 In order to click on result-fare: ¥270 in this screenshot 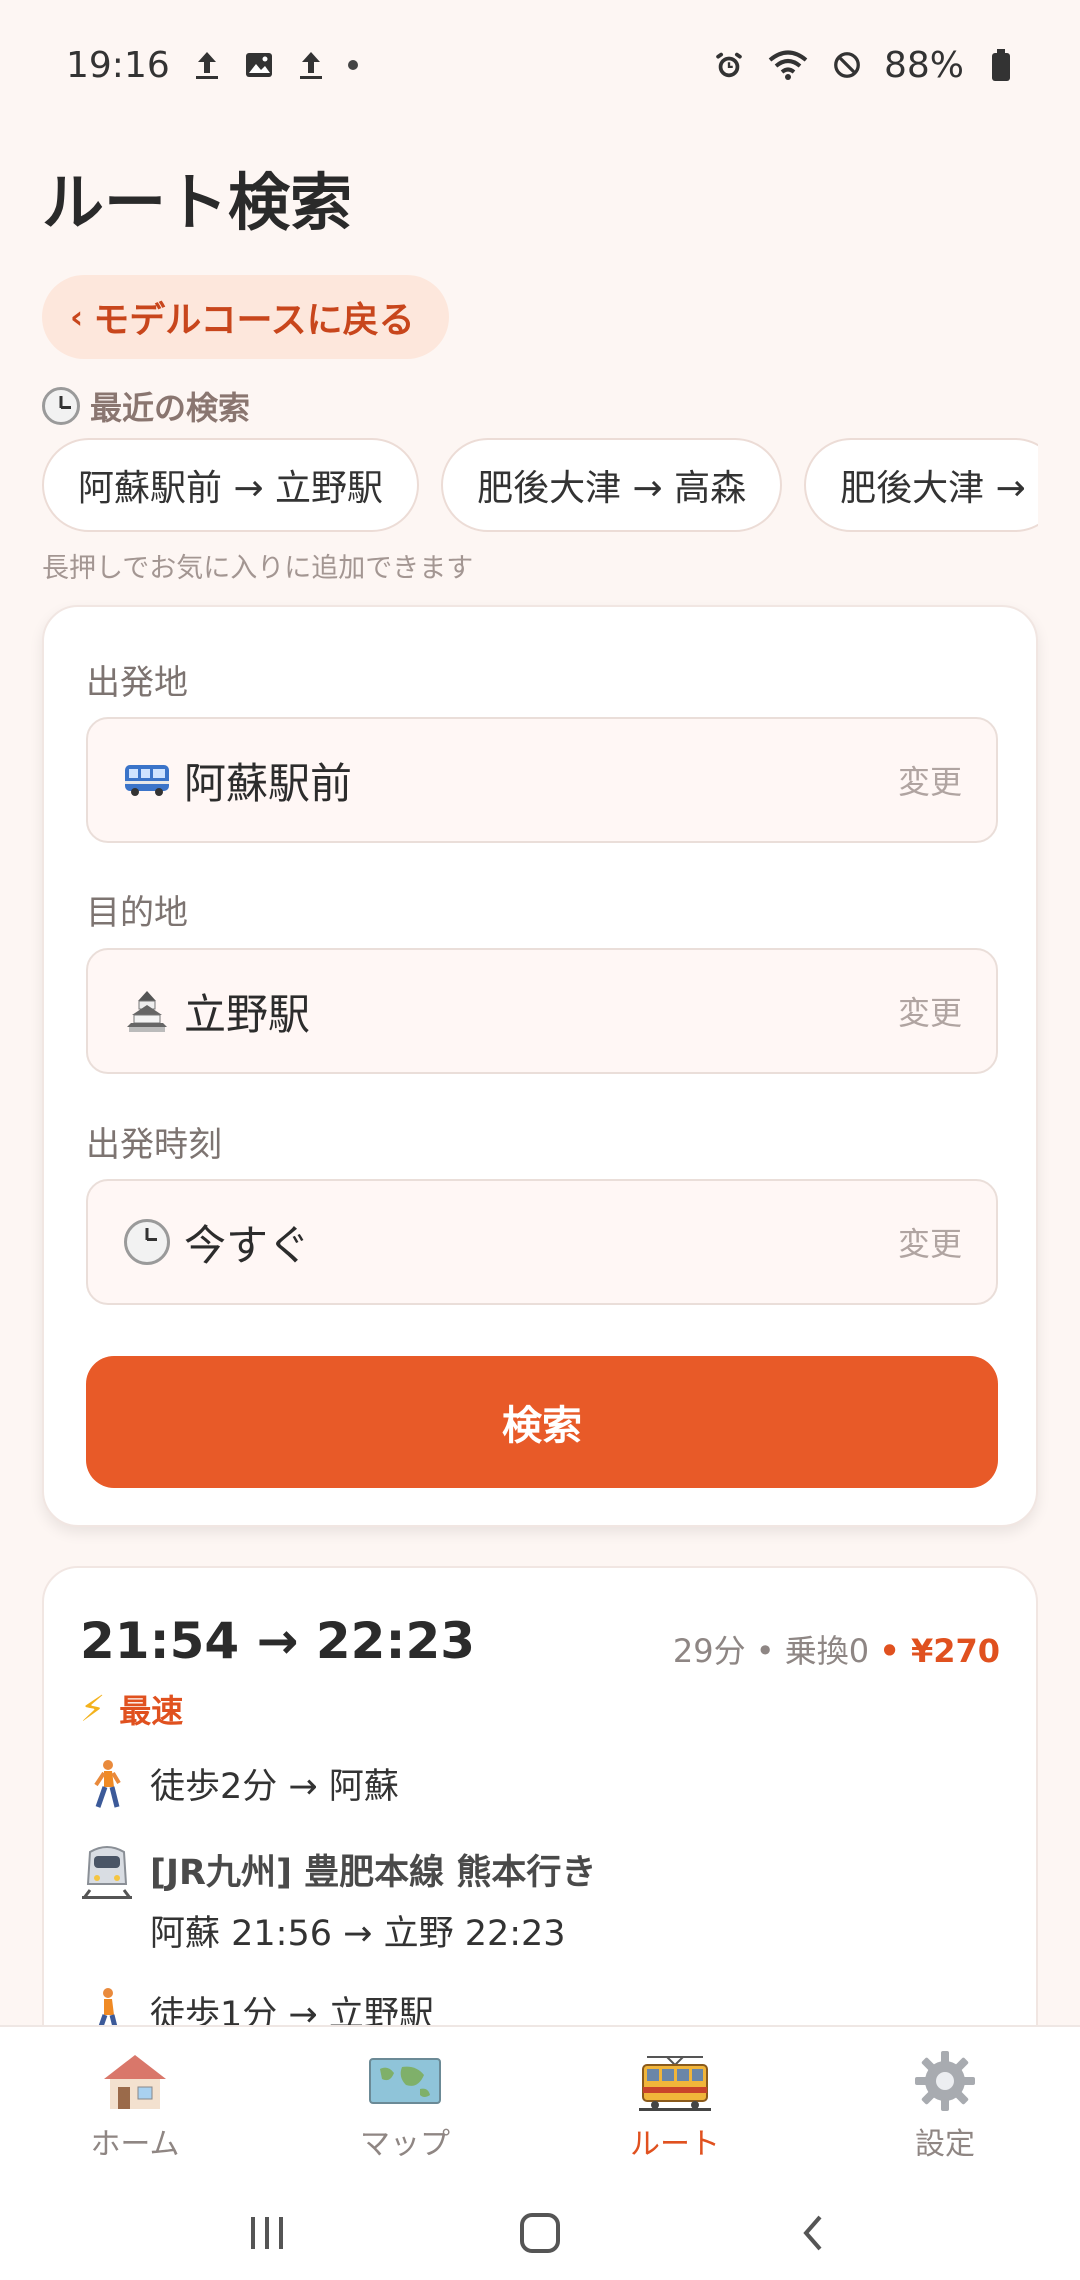, I will do `click(955, 1651)`.